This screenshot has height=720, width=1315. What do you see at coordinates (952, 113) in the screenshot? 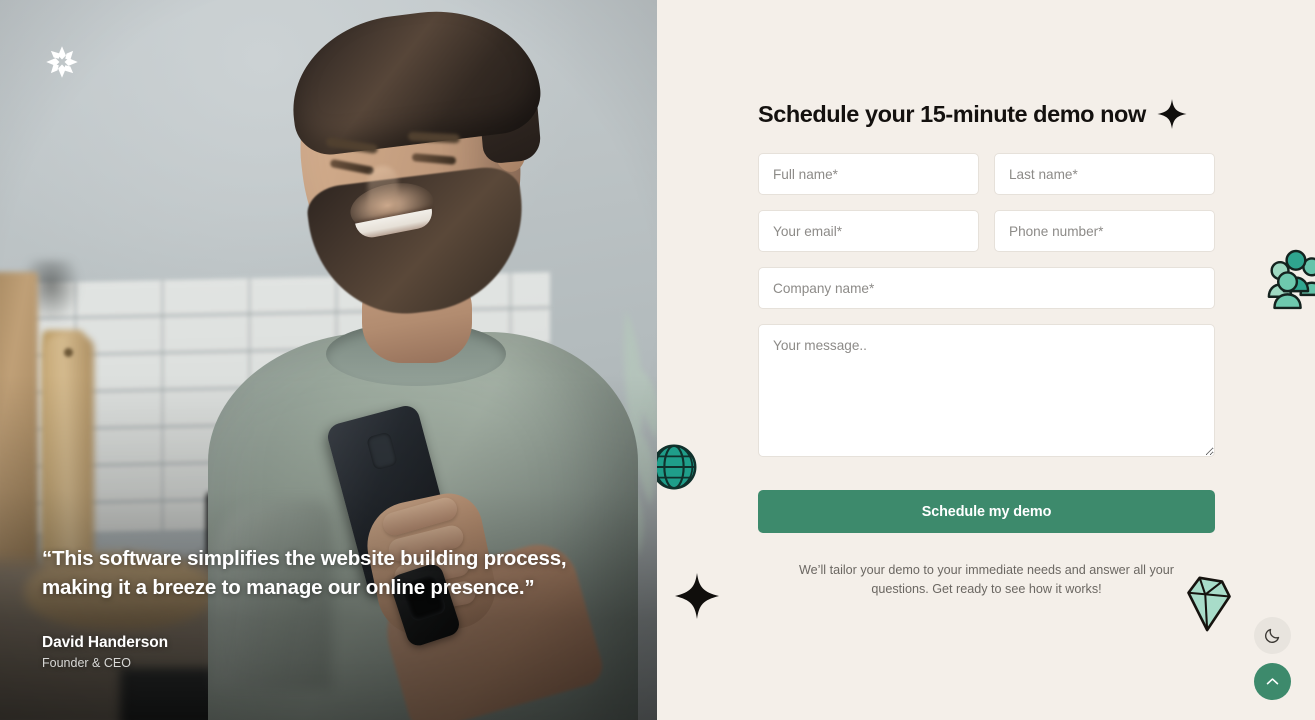
I see `form-title-text: Schedule your 15-minute demo now` at bounding box center [952, 113].